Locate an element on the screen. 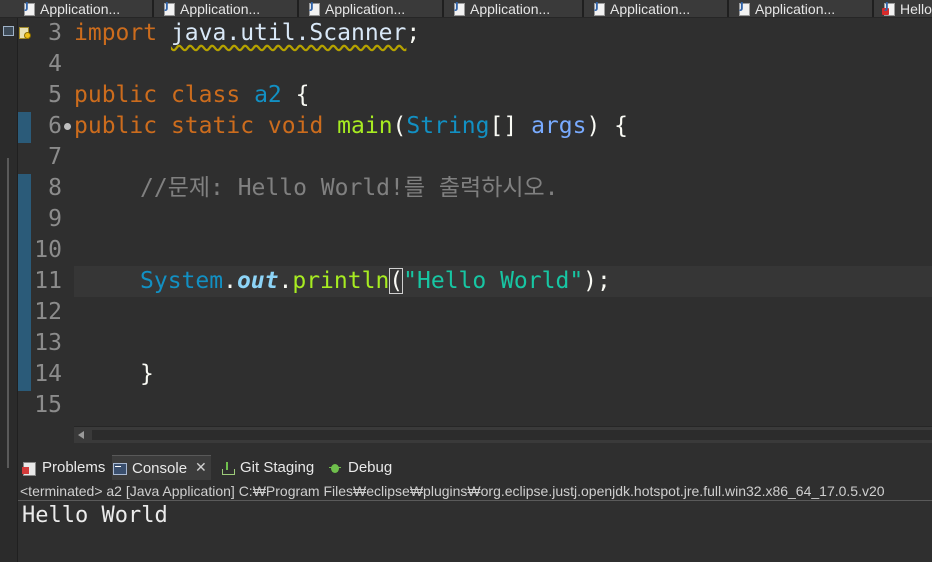  console-output-area: Hello World is located at coordinates (475, 531).